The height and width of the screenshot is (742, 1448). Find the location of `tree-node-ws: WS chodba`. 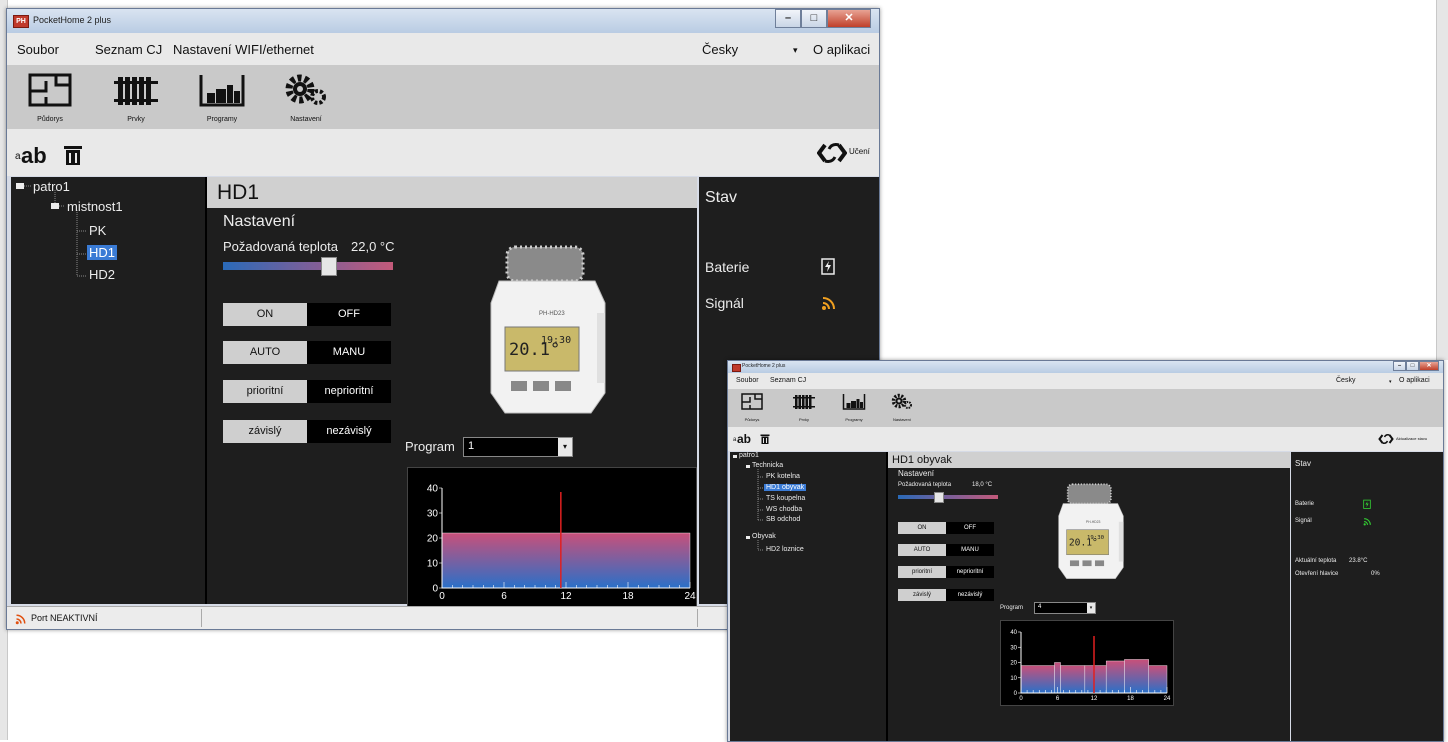

tree-node-ws: WS chodba is located at coordinates (784, 509).